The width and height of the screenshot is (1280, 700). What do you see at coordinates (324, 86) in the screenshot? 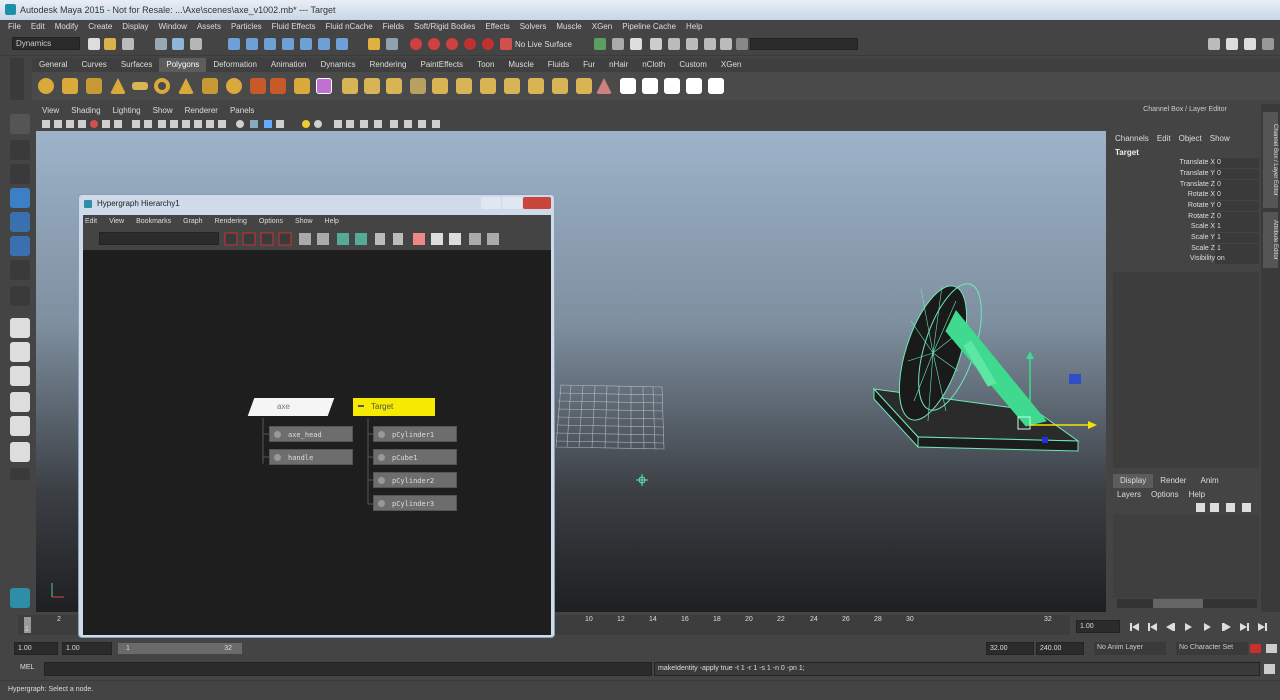
I see `poly-reduce-icon` at bounding box center [324, 86].